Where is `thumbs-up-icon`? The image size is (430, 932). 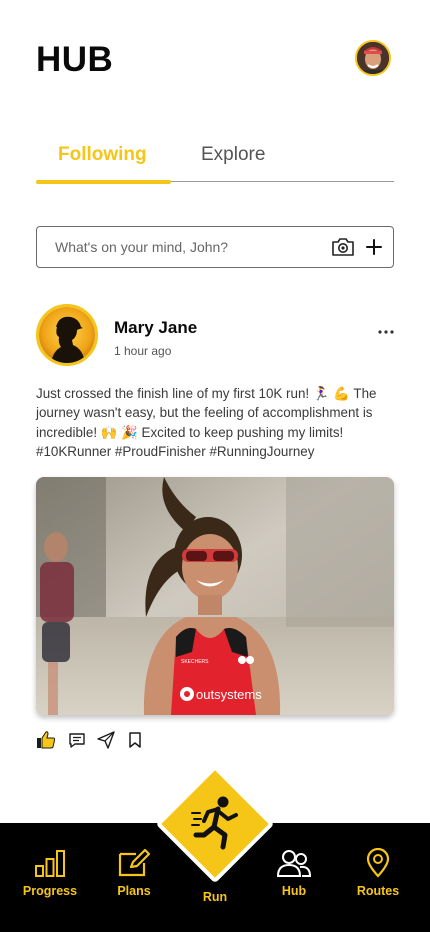 thumbs-up-icon is located at coordinates (46, 740).